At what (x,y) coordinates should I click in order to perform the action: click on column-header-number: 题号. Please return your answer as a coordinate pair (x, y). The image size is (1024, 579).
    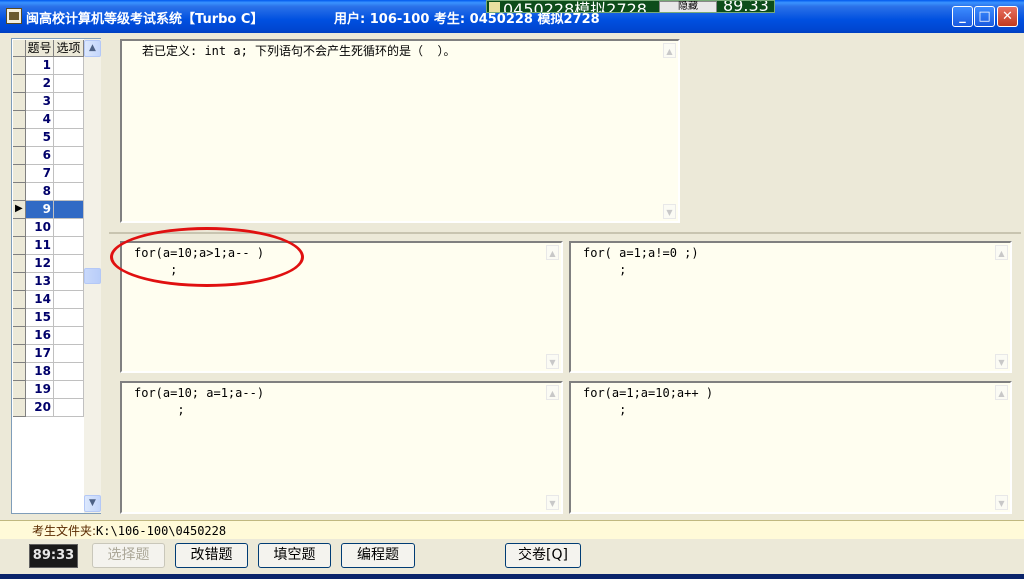
    Looking at the image, I should click on (40, 48).